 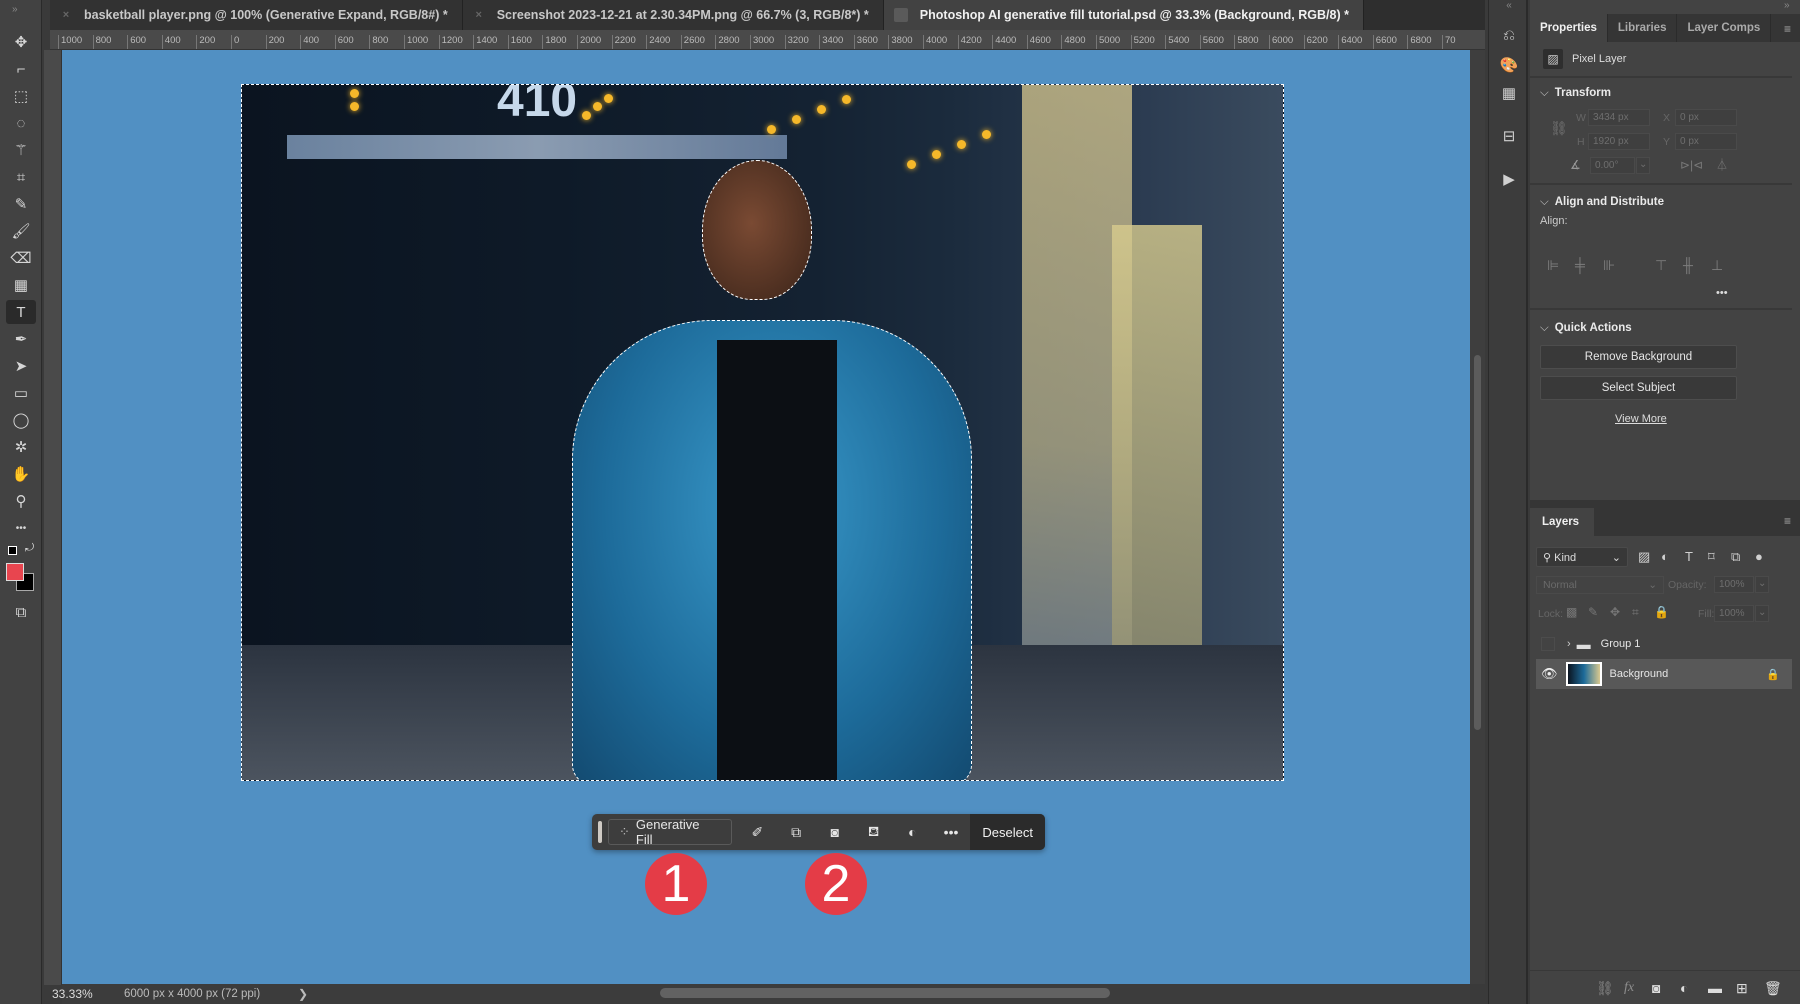 I want to click on layer-row-background: 👁 Background 🔒, so click(x=1664, y=674).